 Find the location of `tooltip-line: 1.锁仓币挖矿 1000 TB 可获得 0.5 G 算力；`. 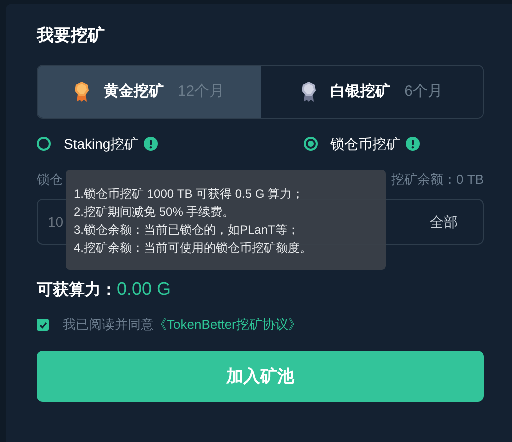

tooltip-line: 1.锁仓币挖矿 1000 TB 可获得 0.5 G 算力； is located at coordinates (190, 194).